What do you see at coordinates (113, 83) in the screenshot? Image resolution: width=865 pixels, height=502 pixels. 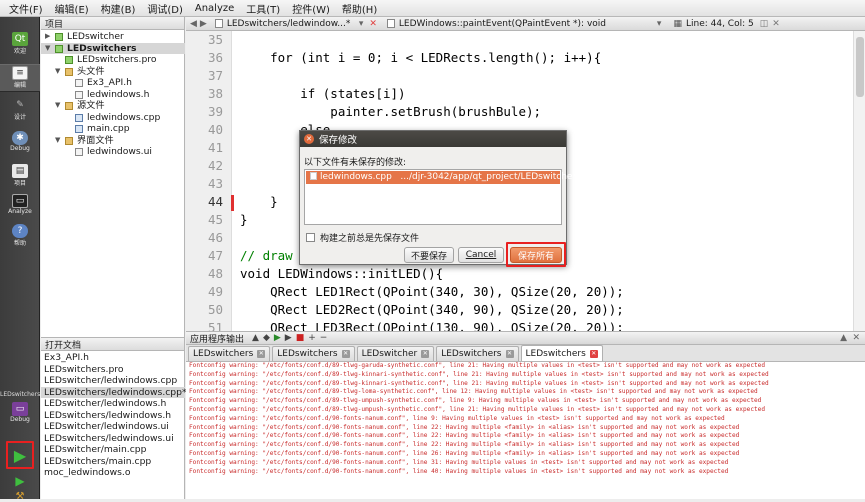 I see `tree-item: Ex3_API.h` at bounding box center [113, 83].